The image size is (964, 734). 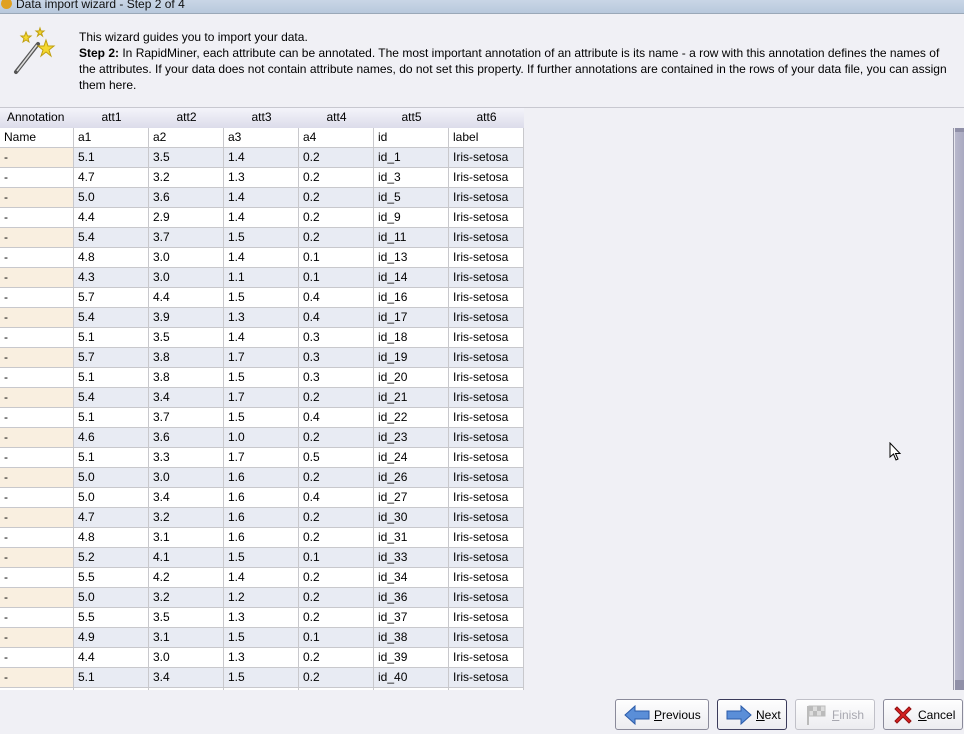 I want to click on table-row: -4.8 3.0 1.4 0.1 id_13 Iris-setosa, so click(x=262, y=258).